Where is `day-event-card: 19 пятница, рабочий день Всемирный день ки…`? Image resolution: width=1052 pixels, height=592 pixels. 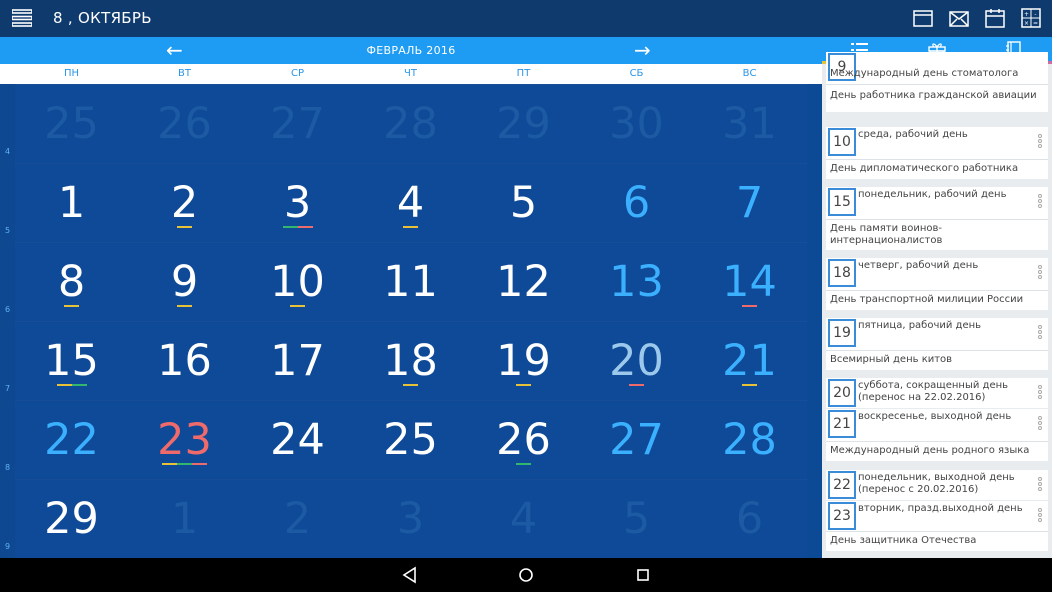
day-event-card: 19 пятница, рабочий день Всемирный день ки… is located at coordinates (937, 344).